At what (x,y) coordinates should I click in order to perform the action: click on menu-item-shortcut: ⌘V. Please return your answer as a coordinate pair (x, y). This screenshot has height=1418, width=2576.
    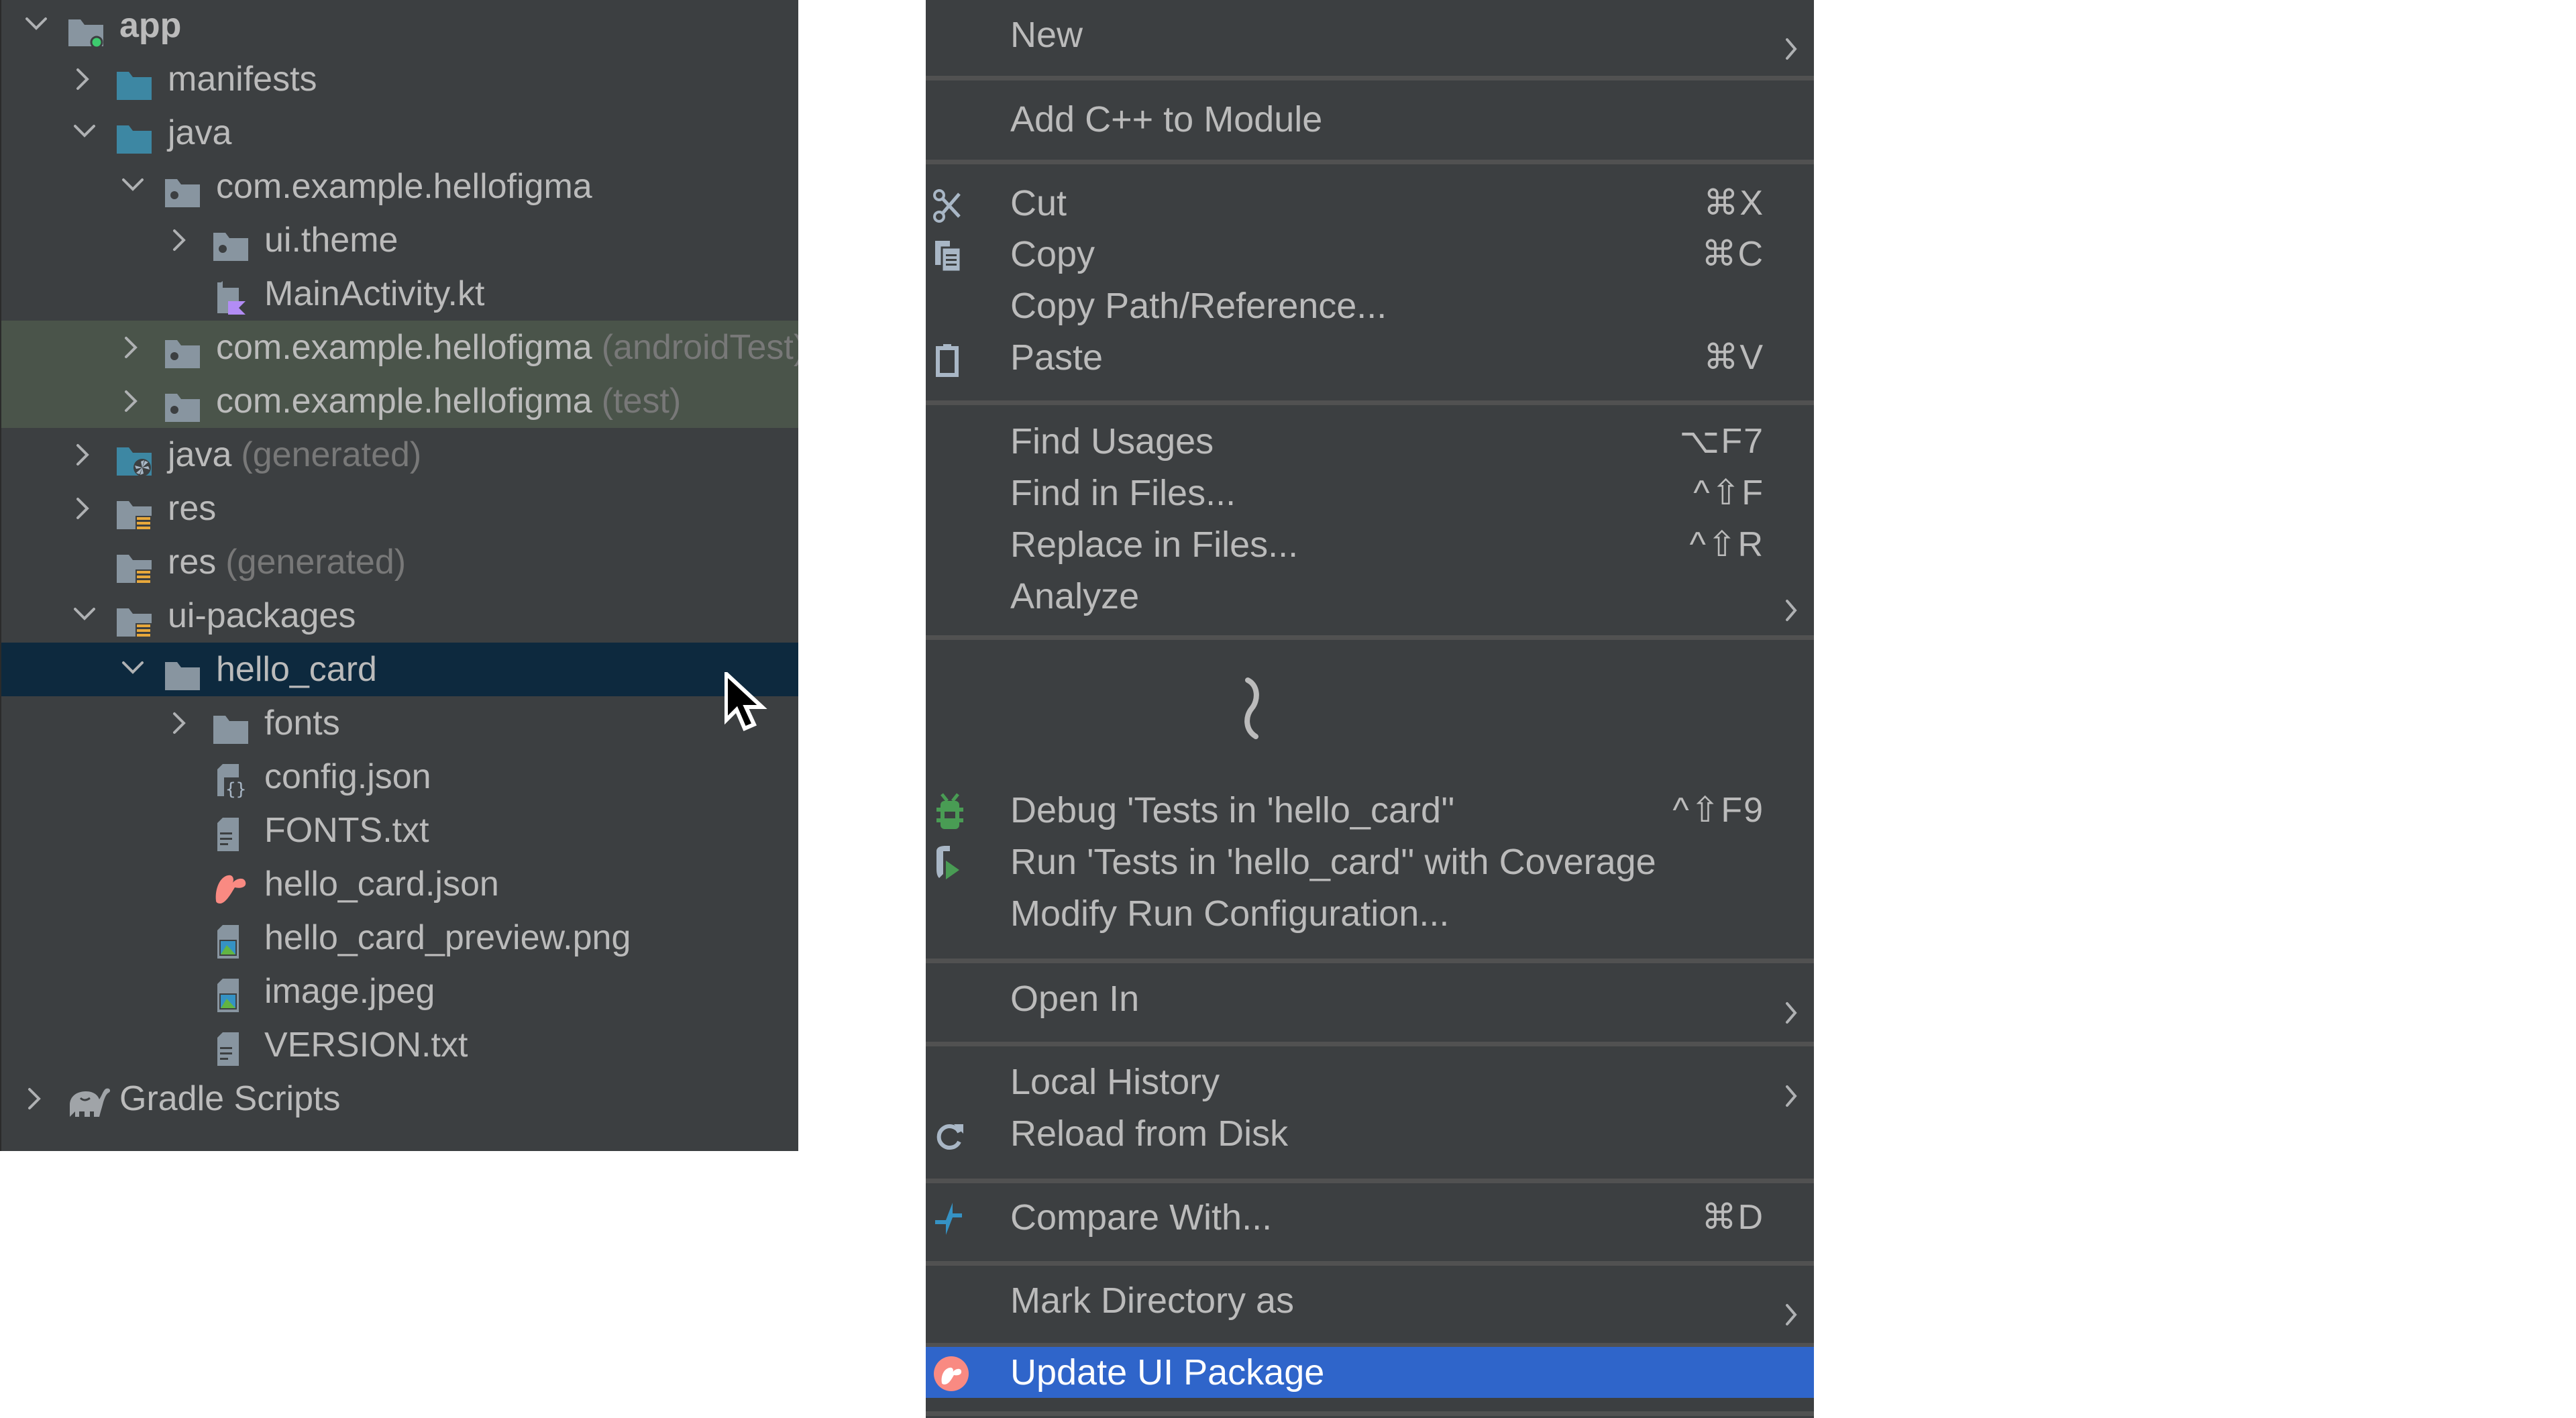
    Looking at the image, I should click on (1733, 357).